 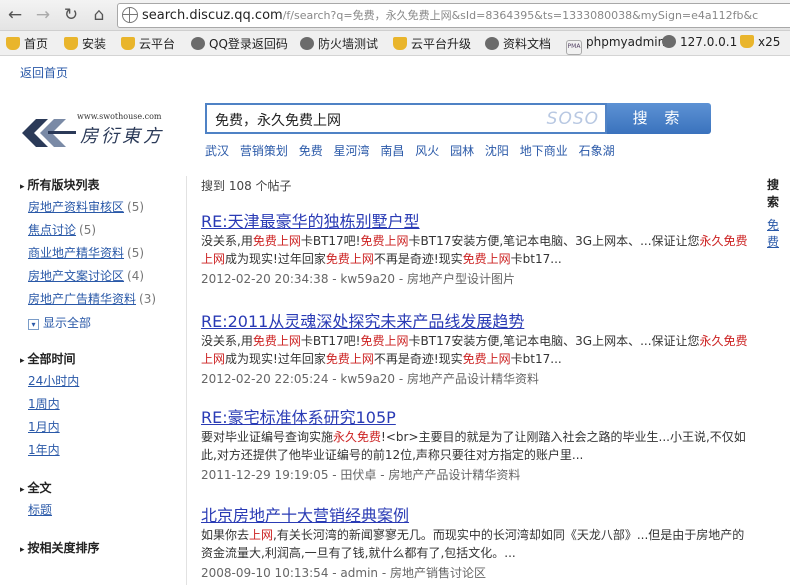 What do you see at coordinates (778, 233) in the screenshot?
I see `related-search-link: 免费` at bounding box center [778, 233].